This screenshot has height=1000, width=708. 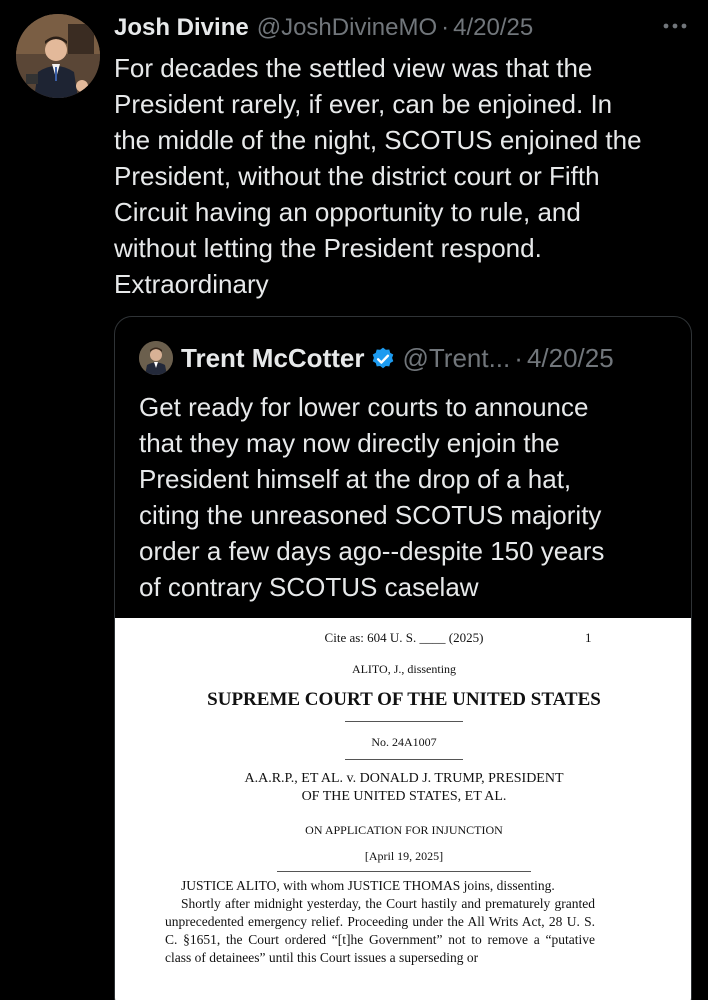 I want to click on document-application: ON APPLICATION FOR INJUNCTION, so click(x=404, y=830).